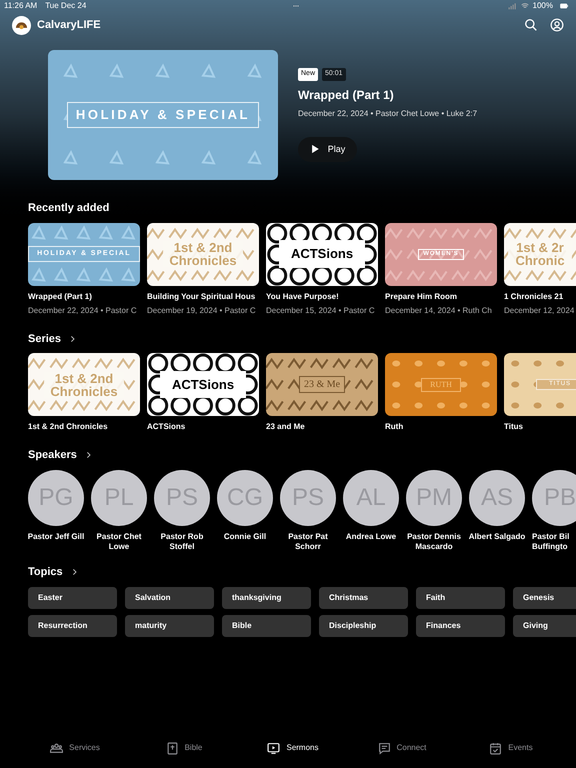 The height and width of the screenshot is (768, 576). I want to click on status-date: Tue Dec 24, so click(65, 6).